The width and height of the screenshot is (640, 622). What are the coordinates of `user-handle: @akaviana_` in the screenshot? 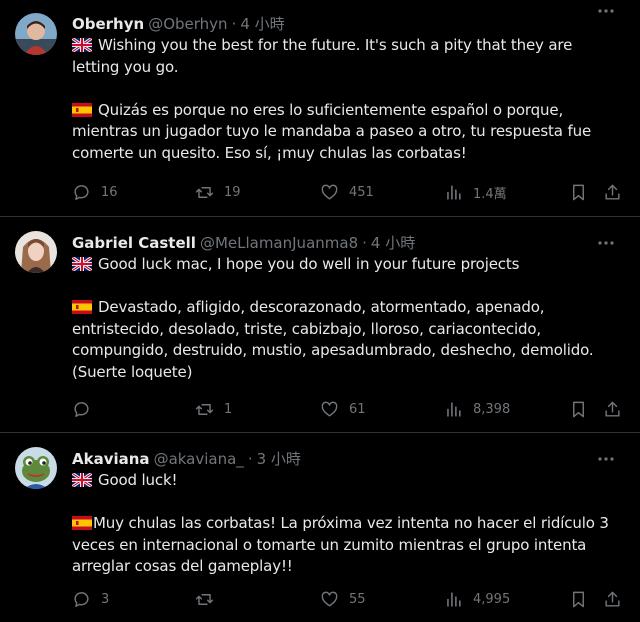 It's located at (199, 459).